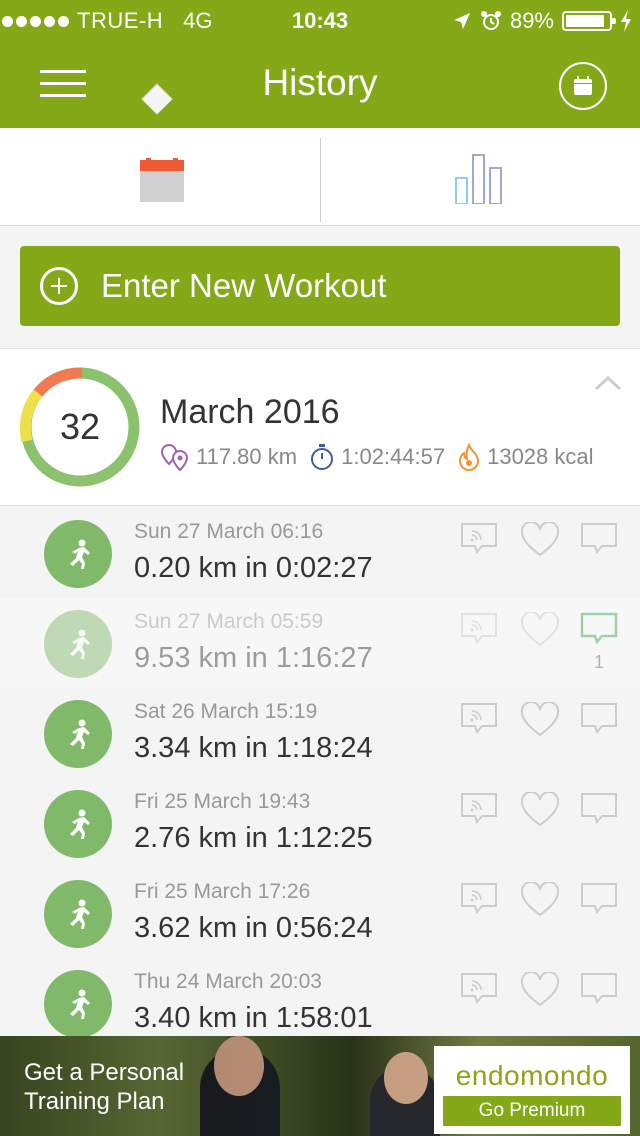 Image resolution: width=640 pixels, height=1136 pixels. I want to click on go-premium-button: Go Premium, so click(532, 1111).